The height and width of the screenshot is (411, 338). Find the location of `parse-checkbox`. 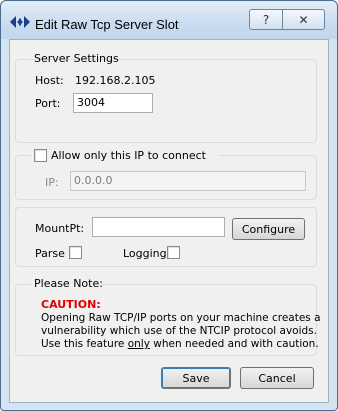

parse-checkbox is located at coordinates (75, 252).